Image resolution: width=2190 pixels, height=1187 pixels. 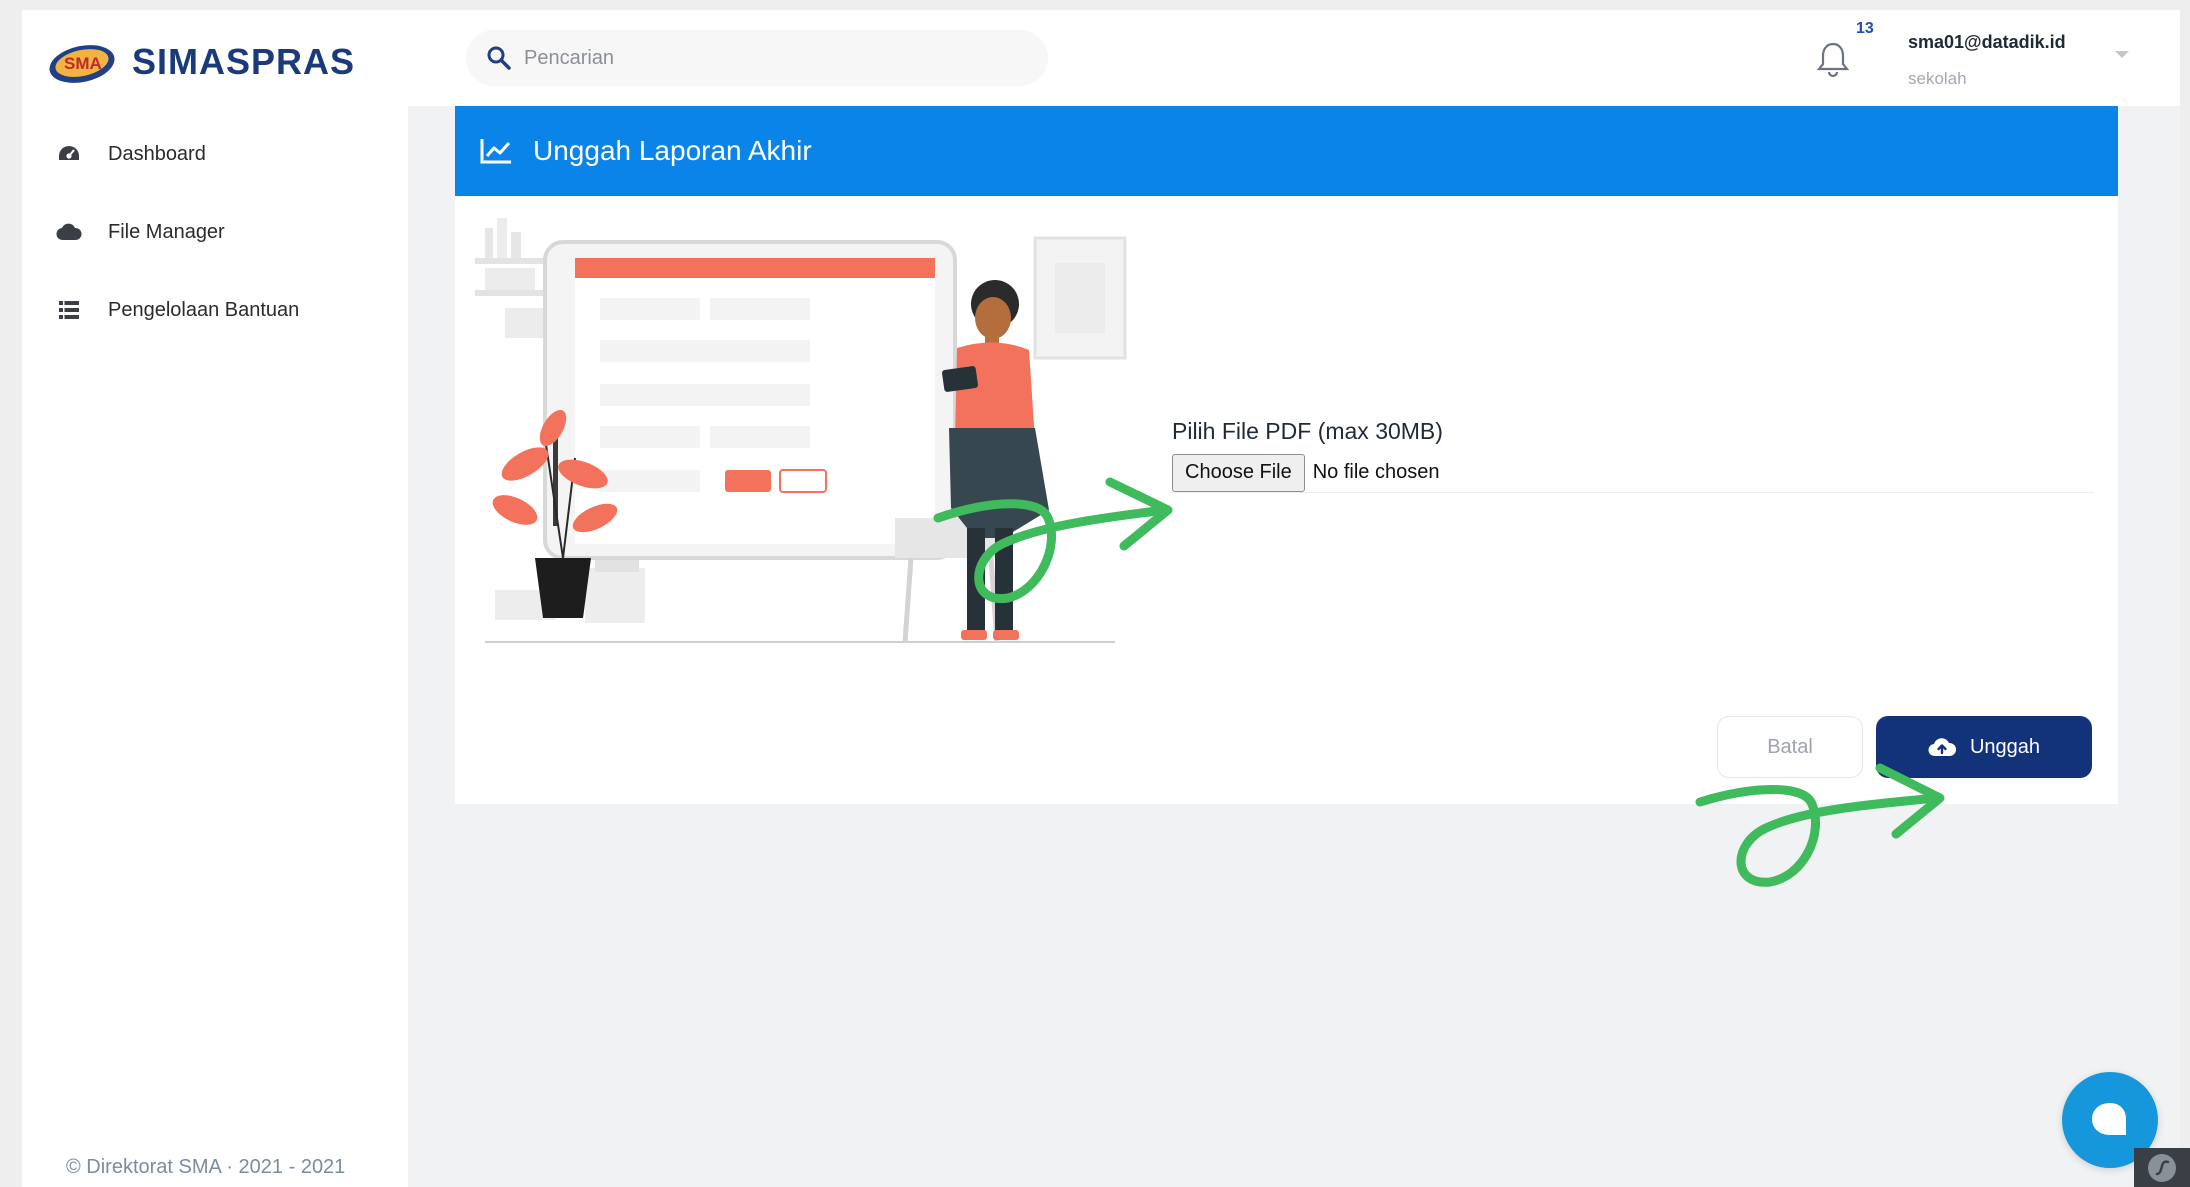 I want to click on cloud-icon, so click(x=69, y=232).